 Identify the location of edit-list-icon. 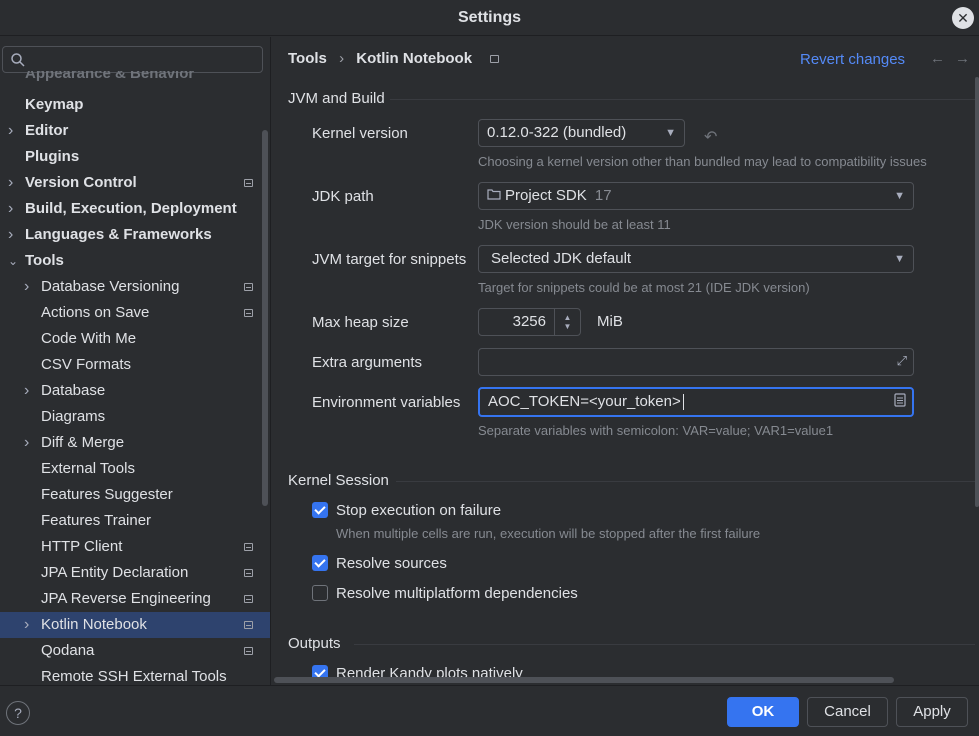
(900, 401).